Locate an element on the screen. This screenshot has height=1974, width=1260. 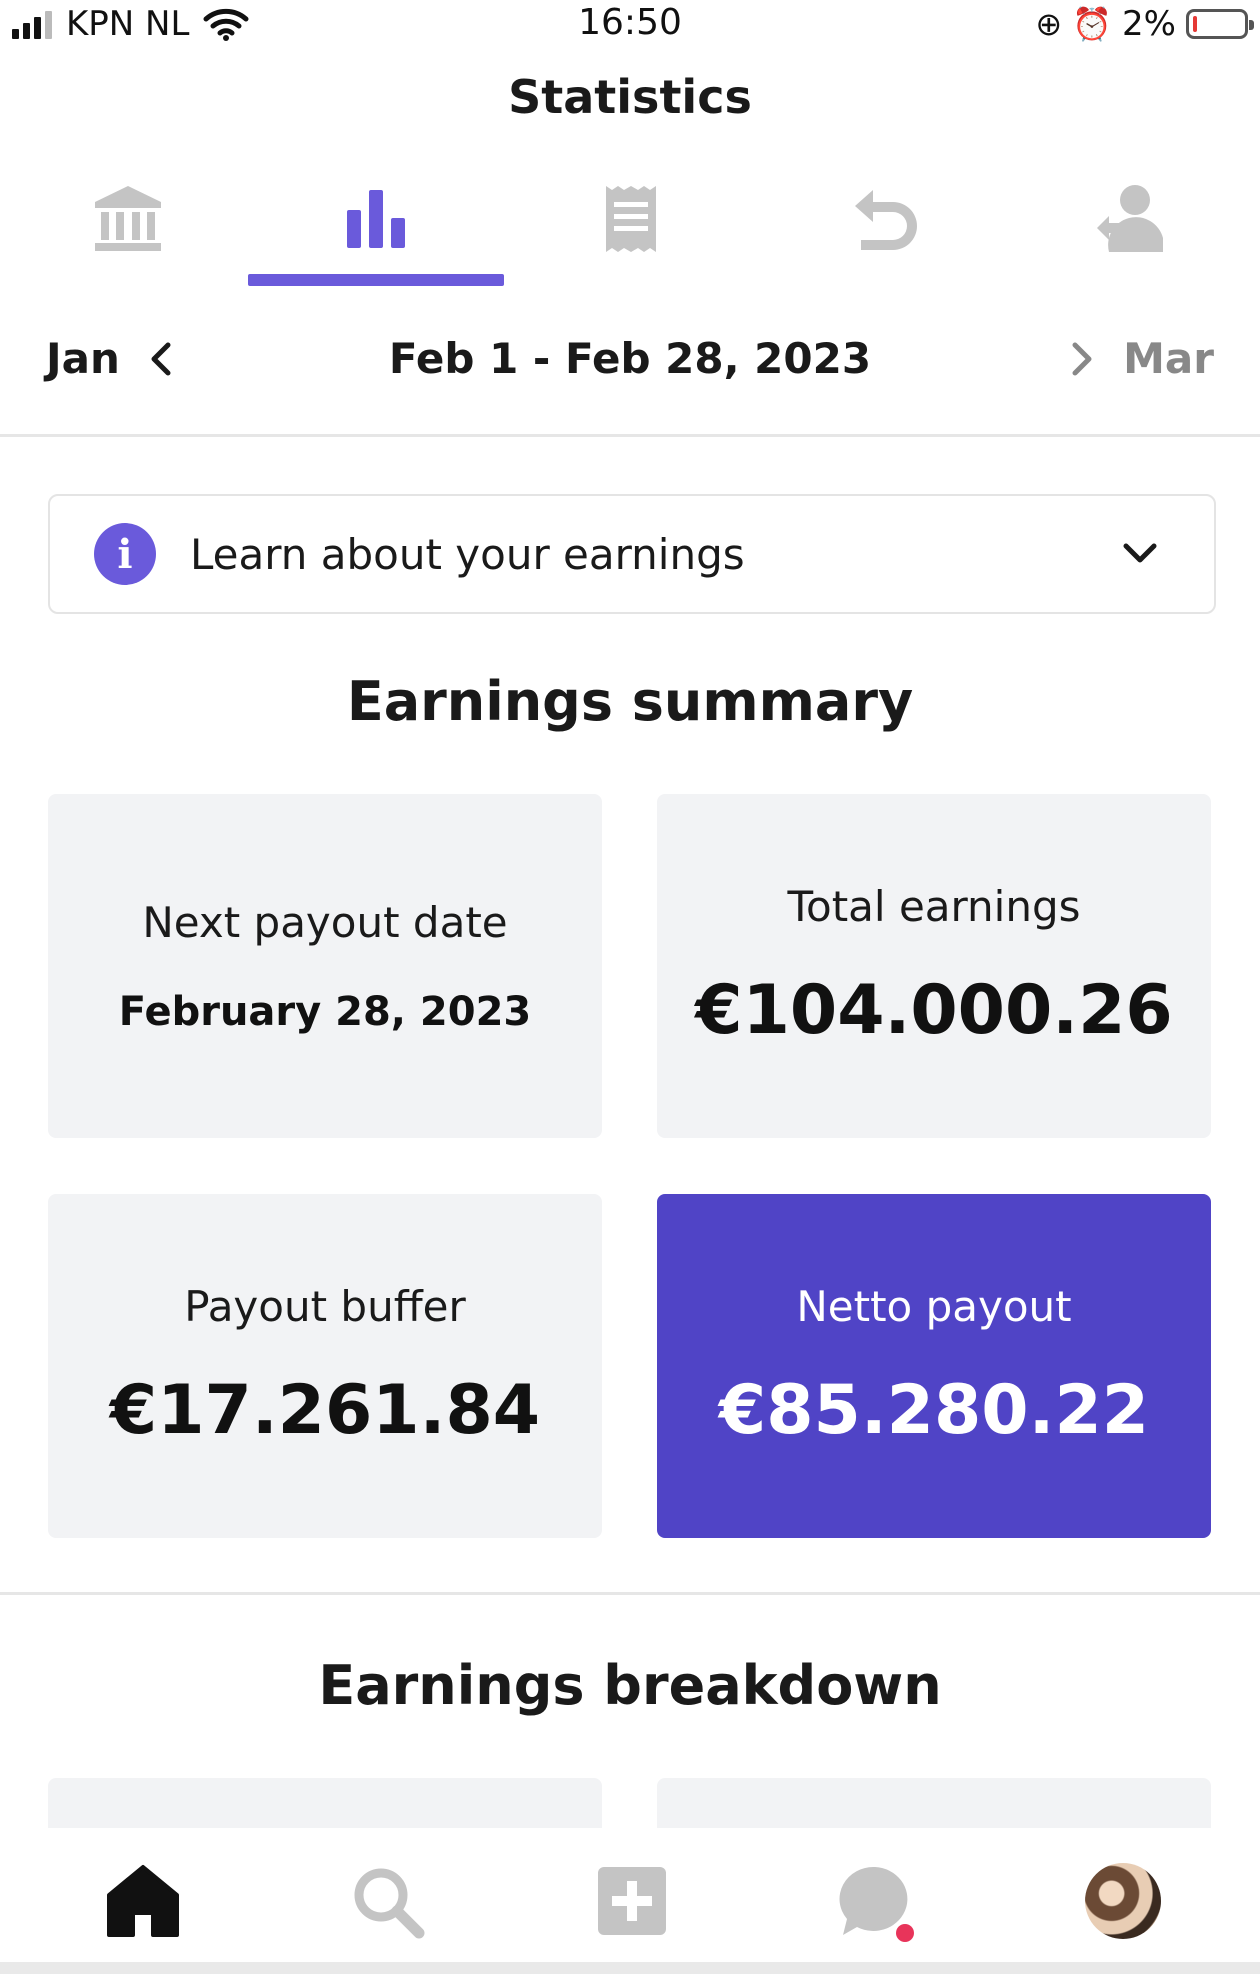
nav-home is located at coordinates (143, 1901).